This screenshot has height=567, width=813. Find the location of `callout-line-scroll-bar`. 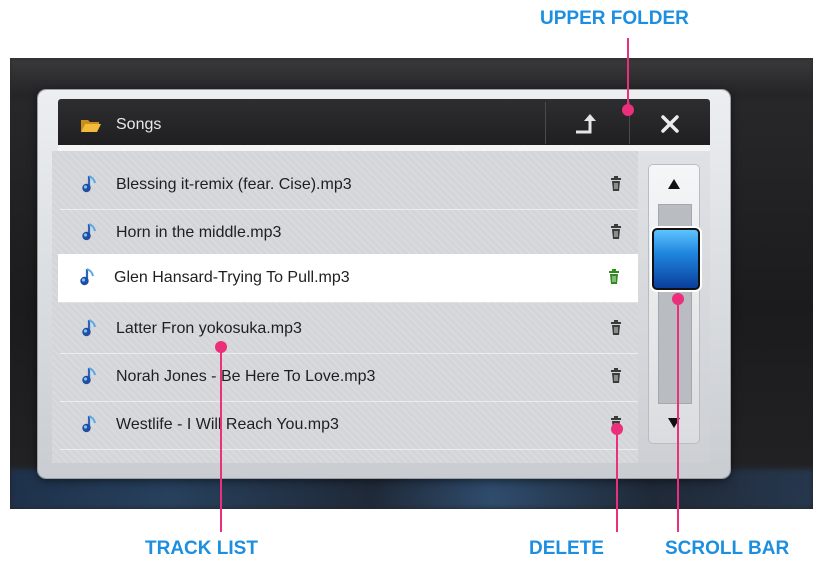

callout-line-scroll-bar is located at coordinates (678, 415).